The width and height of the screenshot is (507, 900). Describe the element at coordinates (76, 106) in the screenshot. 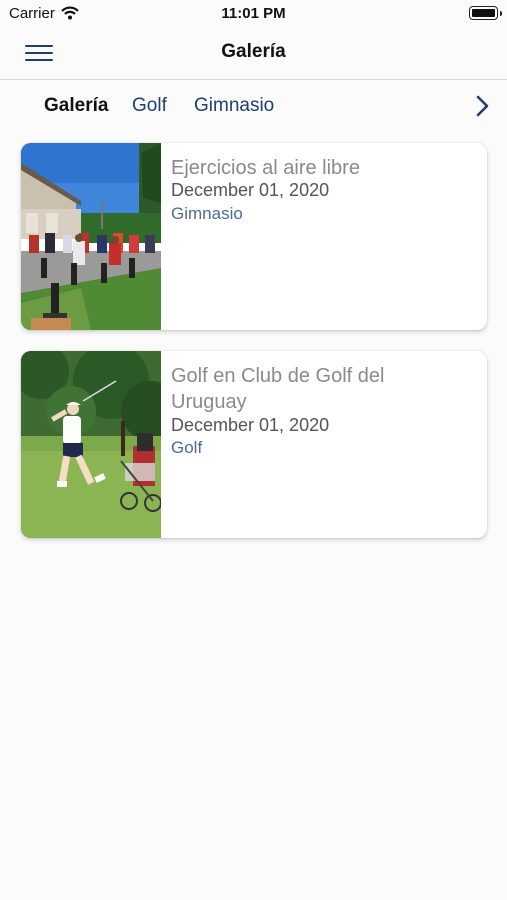

I see `tab-galeria: Galería` at that location.